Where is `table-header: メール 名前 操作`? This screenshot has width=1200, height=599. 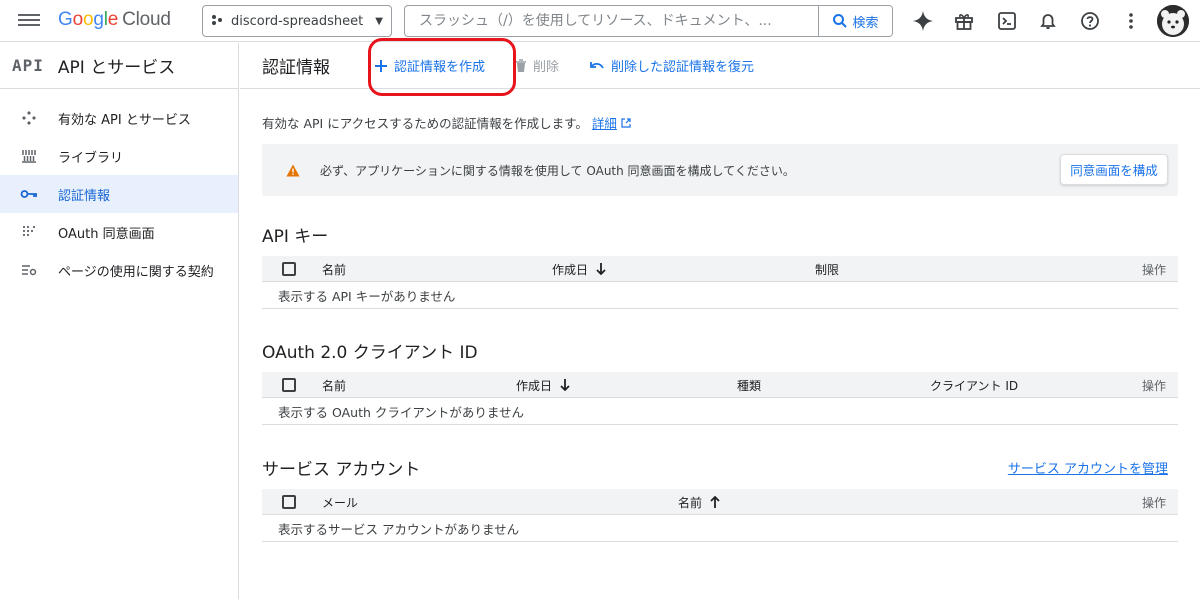
table-header: メール 名前 操作 is located at coordinates (720, 502).